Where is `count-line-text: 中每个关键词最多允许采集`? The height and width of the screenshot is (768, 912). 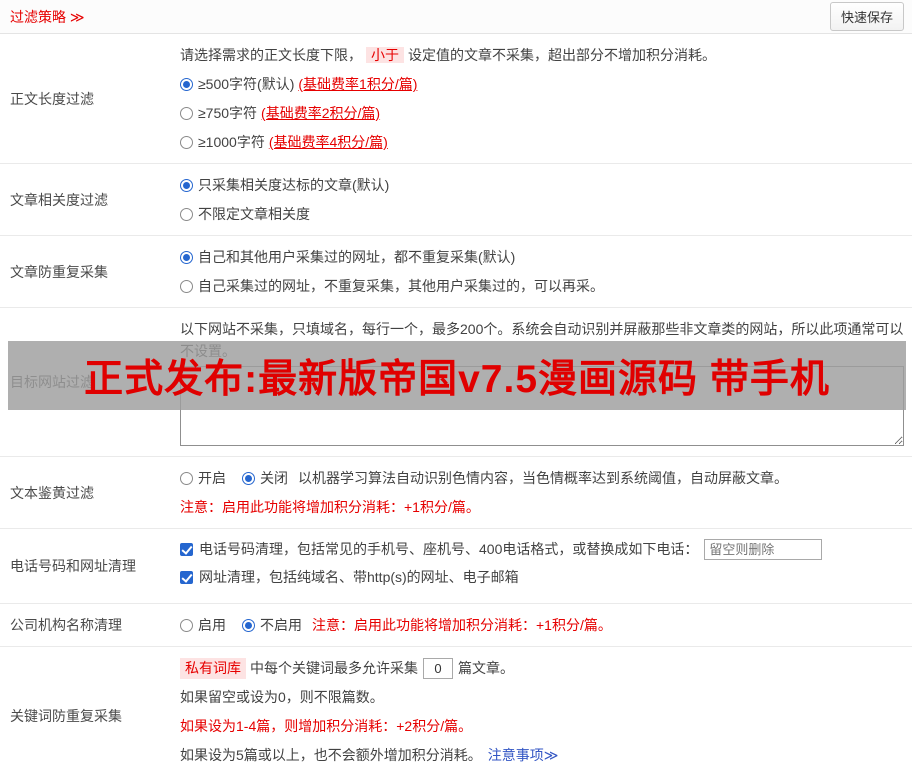
count-line-text: 中每个关键词最多允许采集 is located at coordinates (334, 668).